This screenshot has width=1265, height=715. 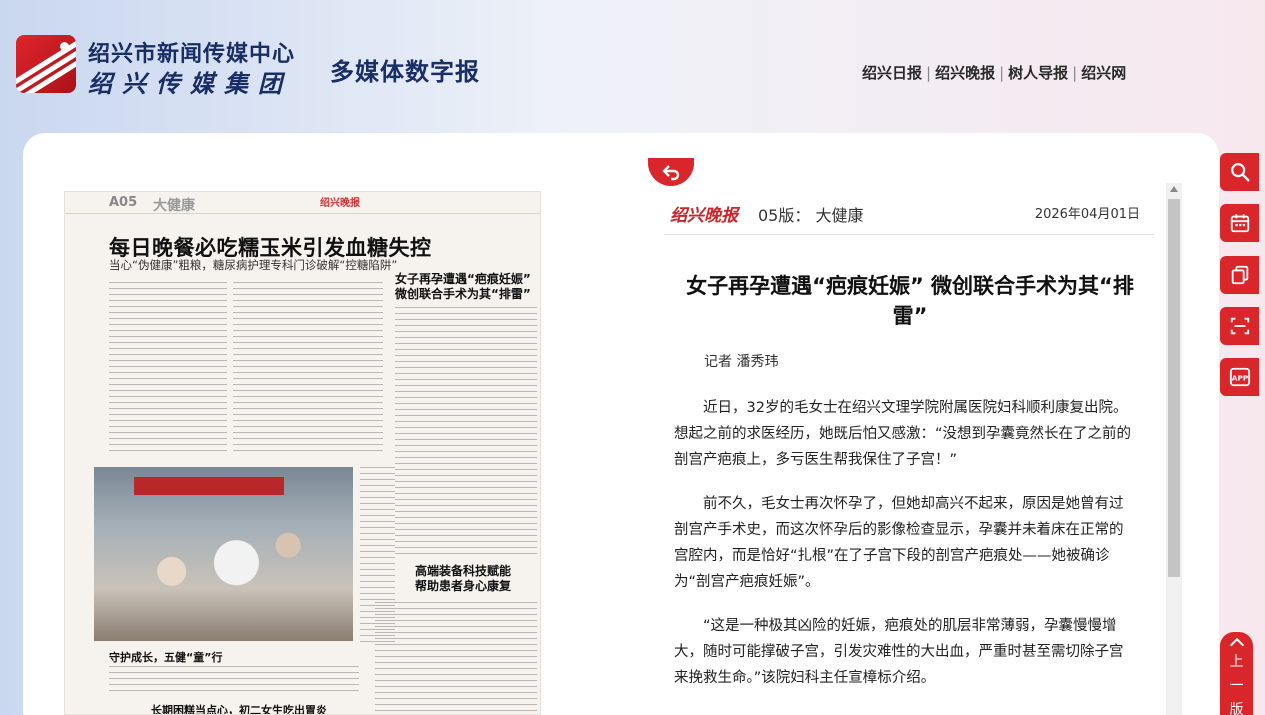 I want to click on app-icon: APP, so click(x=1239, y=377).